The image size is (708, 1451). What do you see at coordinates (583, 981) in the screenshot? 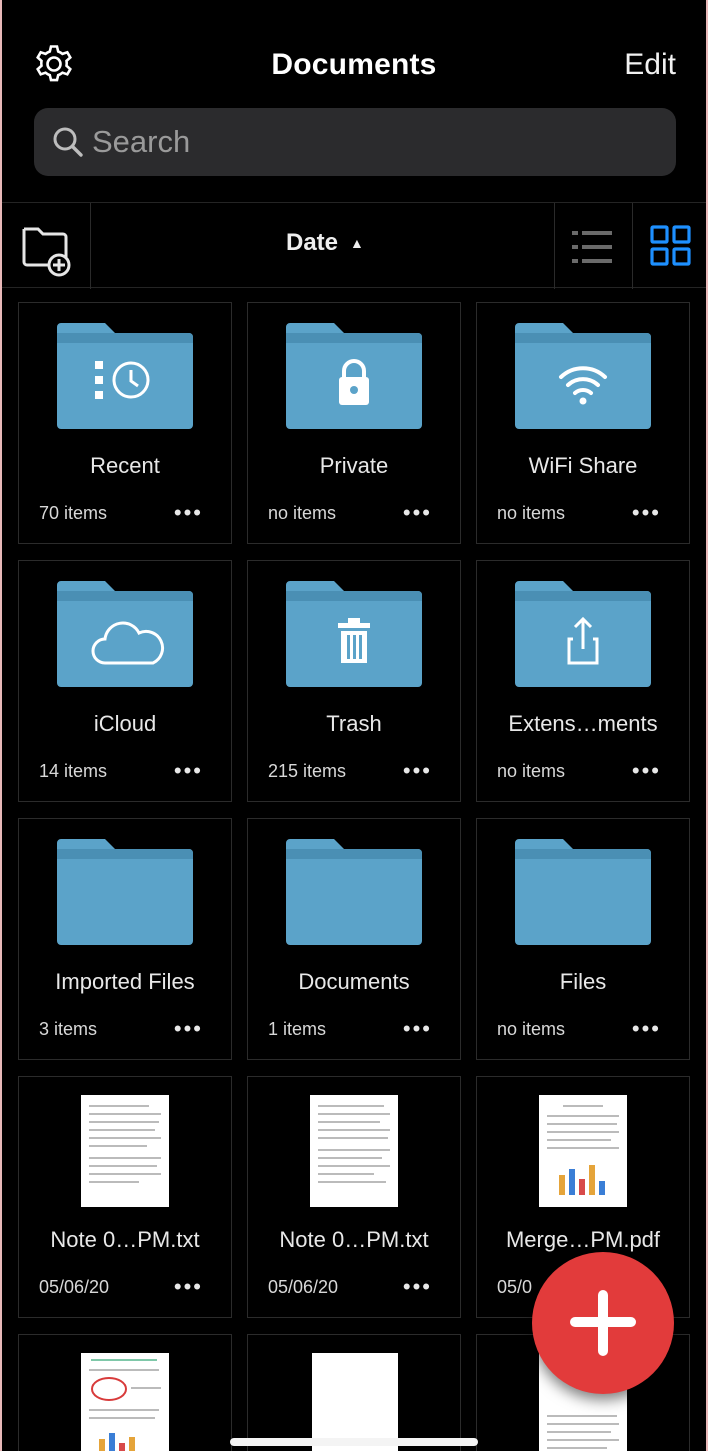
I see `item-label: Files` at bounding box center [583, 981].